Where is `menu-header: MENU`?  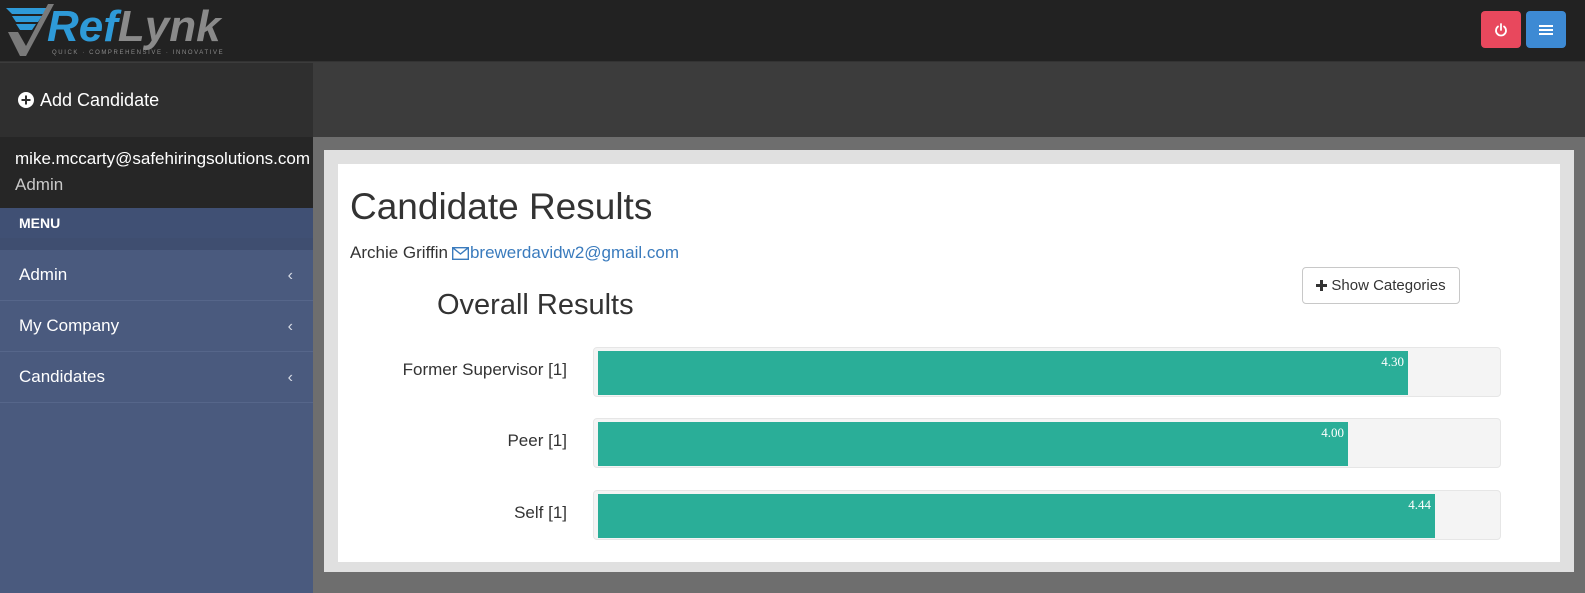 menu-header: MENU is located at coordinates (156, 223).